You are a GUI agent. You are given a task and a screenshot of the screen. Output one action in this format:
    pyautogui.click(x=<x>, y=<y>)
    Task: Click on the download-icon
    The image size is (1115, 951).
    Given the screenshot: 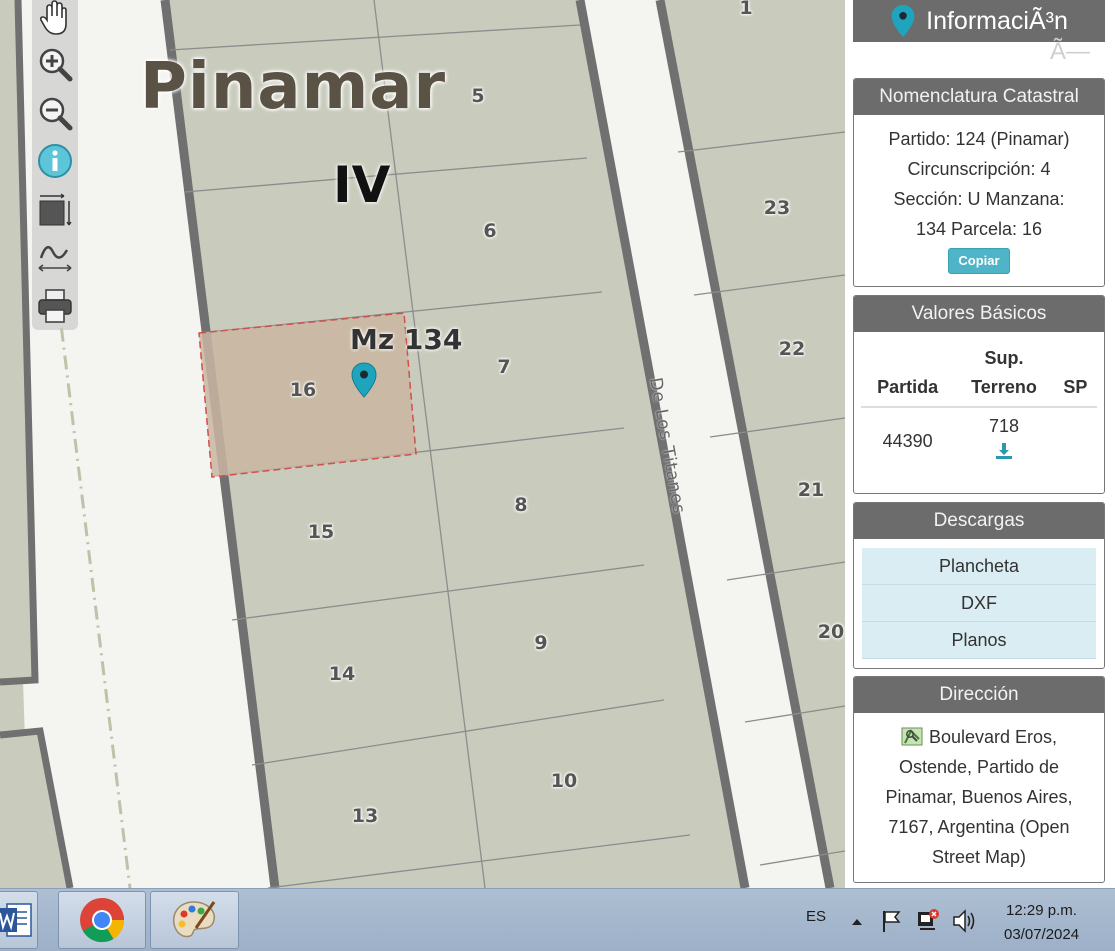 What is the action you would take?
    pyautogui.click(x=1004, y=451)
    